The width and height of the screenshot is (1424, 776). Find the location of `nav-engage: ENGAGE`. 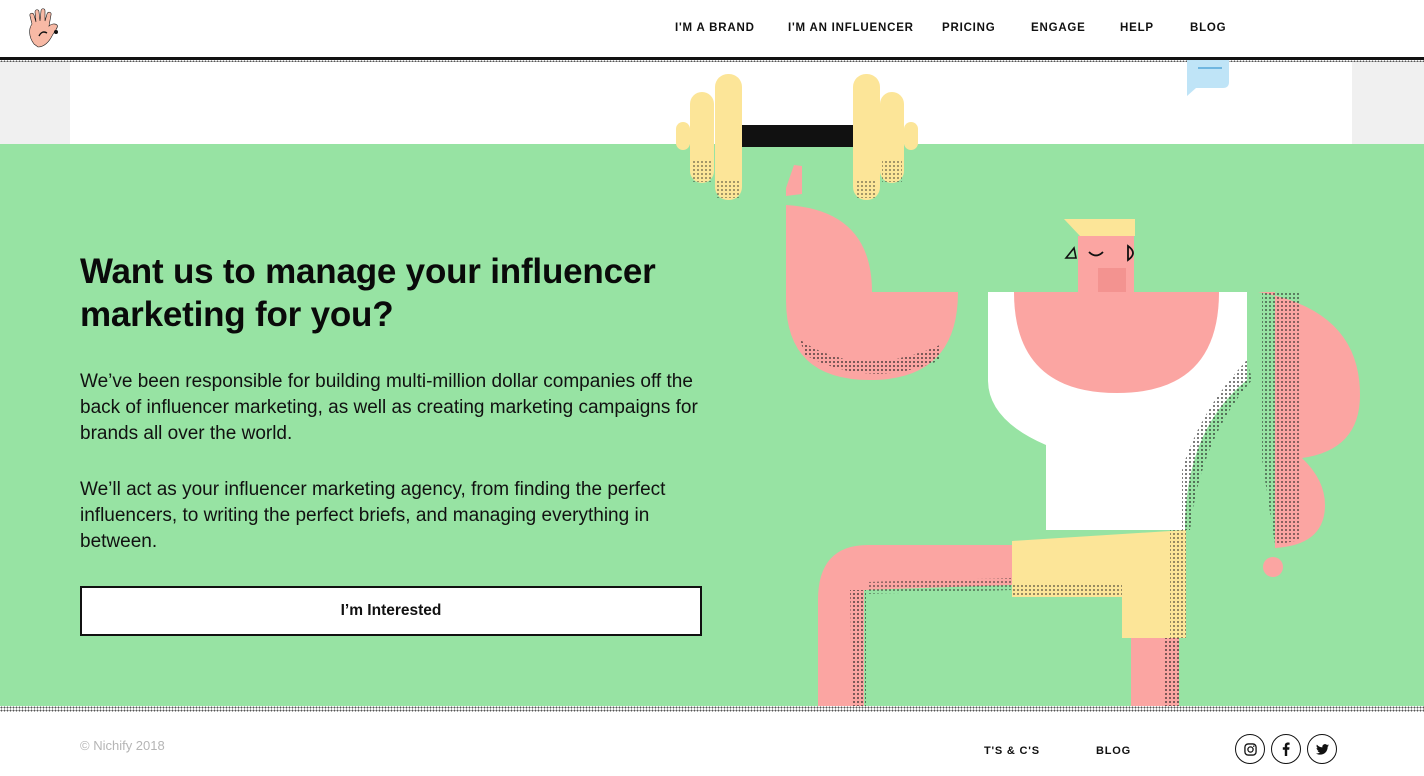

nav-engage: ENGAGE is located at coordinates (1058, 28).